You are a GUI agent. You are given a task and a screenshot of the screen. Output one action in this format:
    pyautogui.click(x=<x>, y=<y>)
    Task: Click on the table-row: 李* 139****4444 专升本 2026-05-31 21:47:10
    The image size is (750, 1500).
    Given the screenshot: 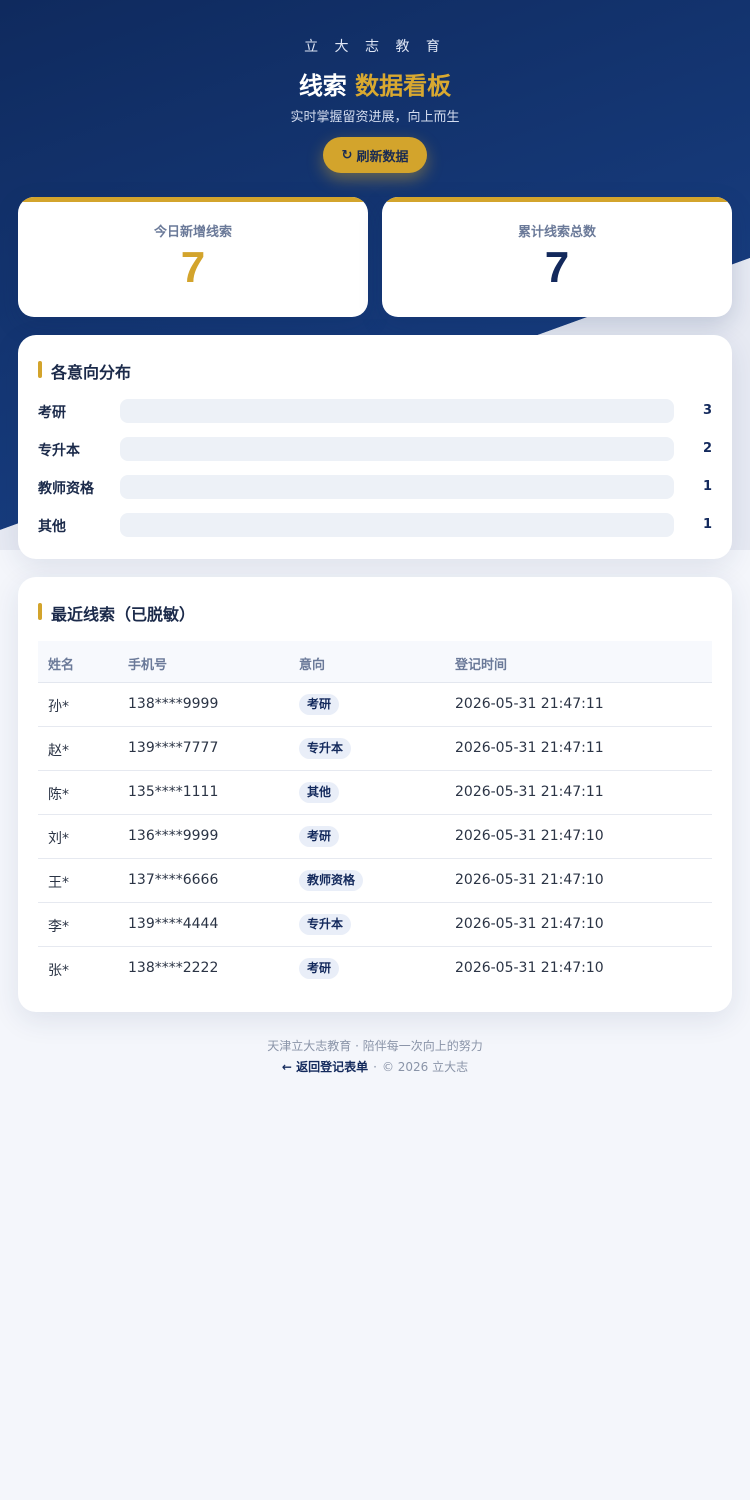 What is the action you would take?
    pyautogui.click(x=375, y=925)
    